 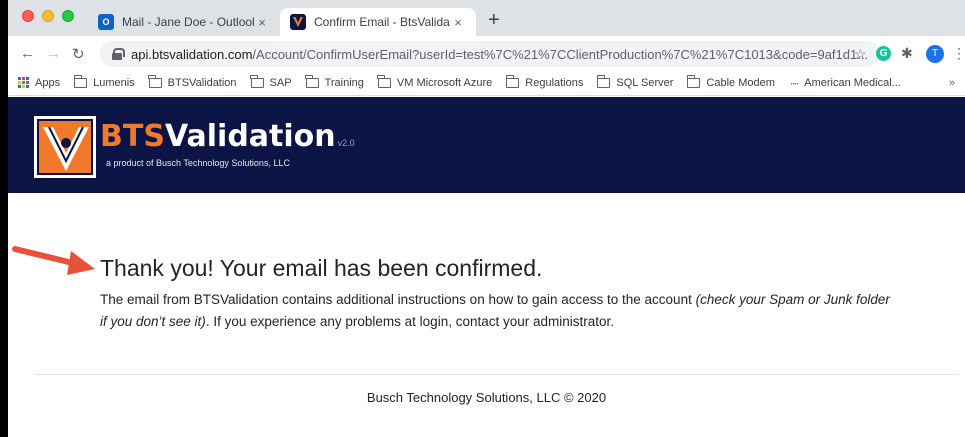 What do you see at coordinates (48, 82) in the screenshot?
I see `bookmark-label: Apps` at bounding box center [48, 82].